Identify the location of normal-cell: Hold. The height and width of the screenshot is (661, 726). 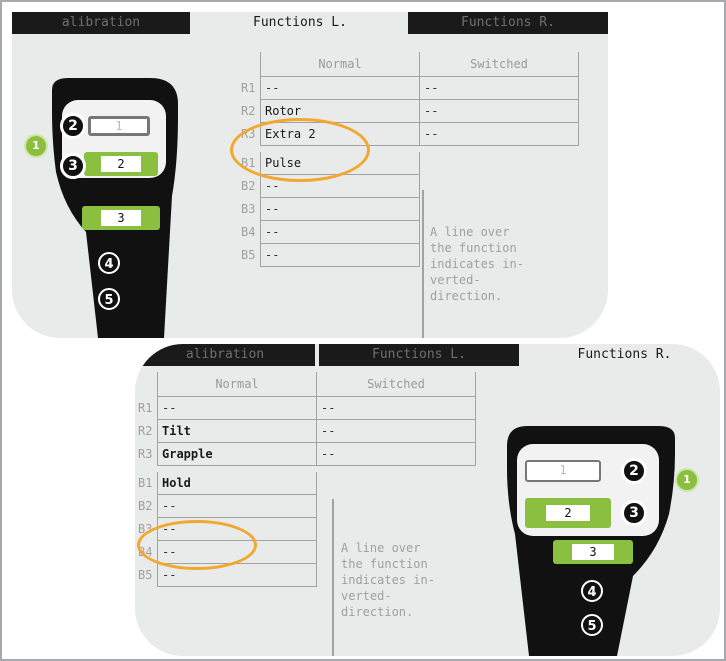
(237, 483).